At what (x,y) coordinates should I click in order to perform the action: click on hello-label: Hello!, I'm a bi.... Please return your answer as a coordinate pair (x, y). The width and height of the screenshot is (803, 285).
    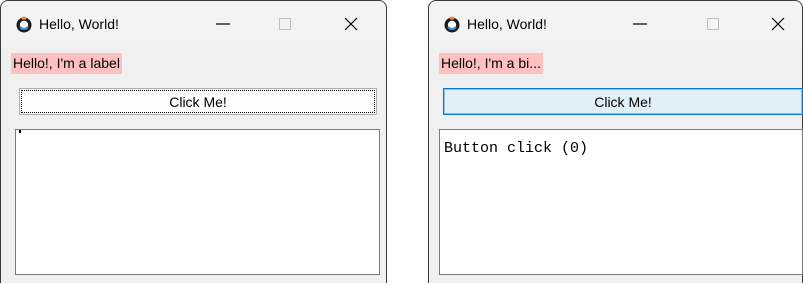
    Looking at the image, I should click on (491, 63).